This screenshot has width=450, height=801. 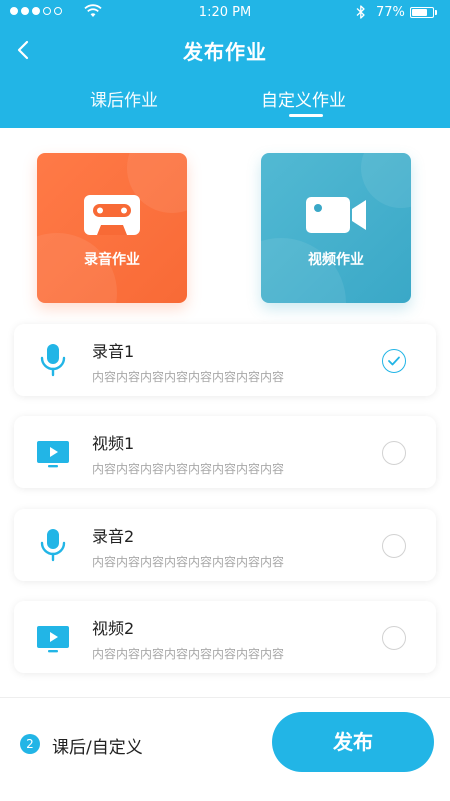 I want to click on video-camera-icon, so click(x=336, y=215).